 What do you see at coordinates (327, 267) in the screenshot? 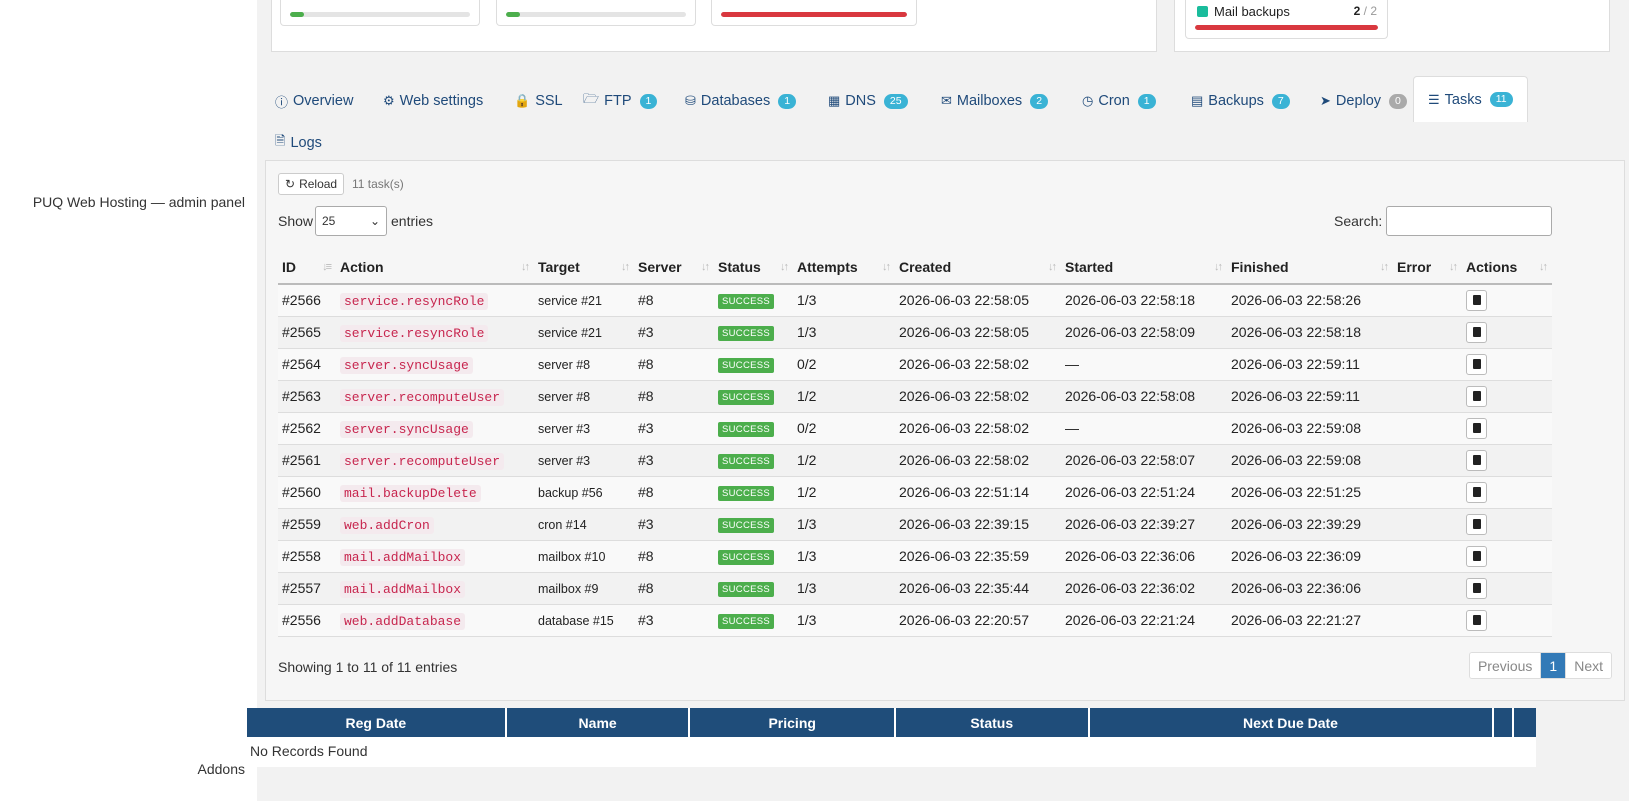
I see `sort-icon: ↓≡` at bounding box center [327, 267].